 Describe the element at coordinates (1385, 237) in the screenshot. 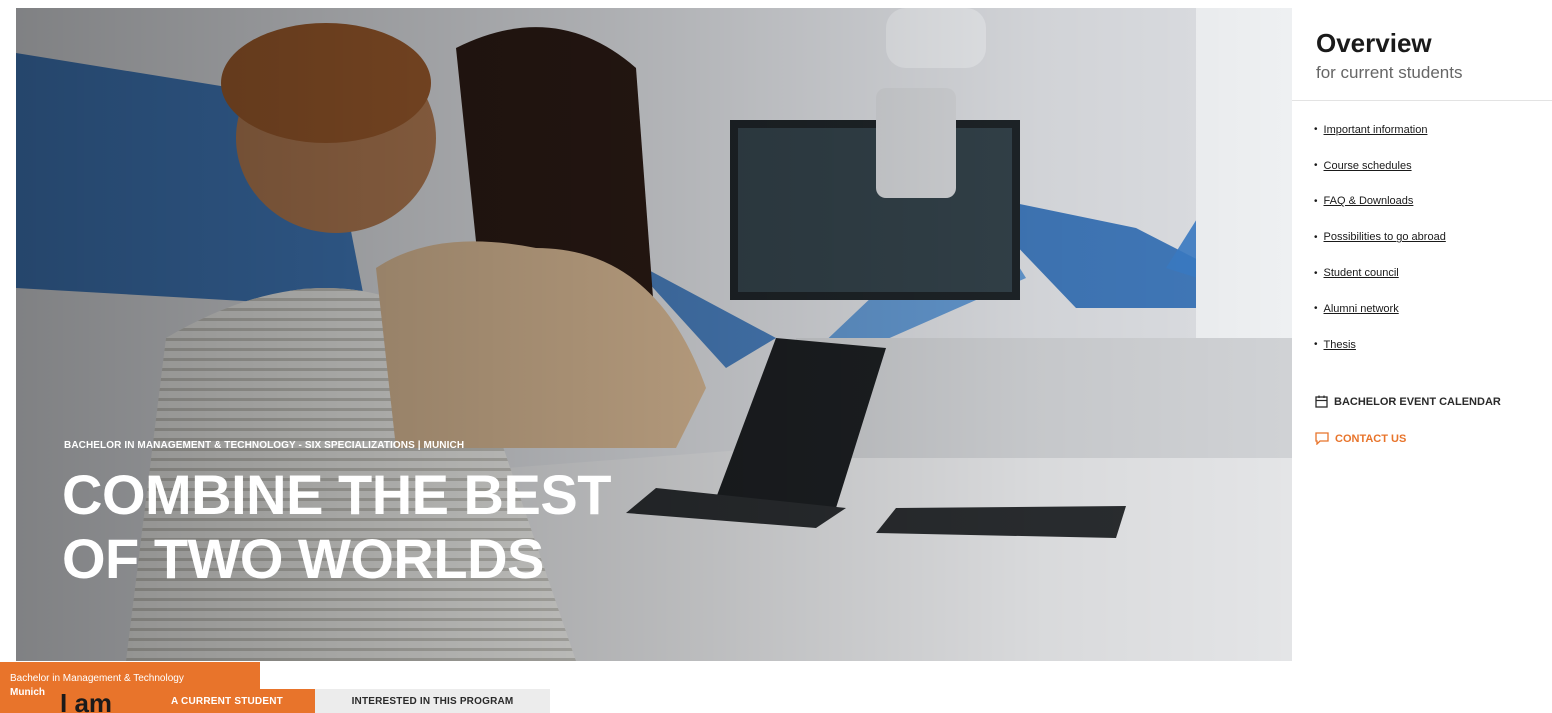

I see `sidebar-link: Possibilities to go abroad` at that location.